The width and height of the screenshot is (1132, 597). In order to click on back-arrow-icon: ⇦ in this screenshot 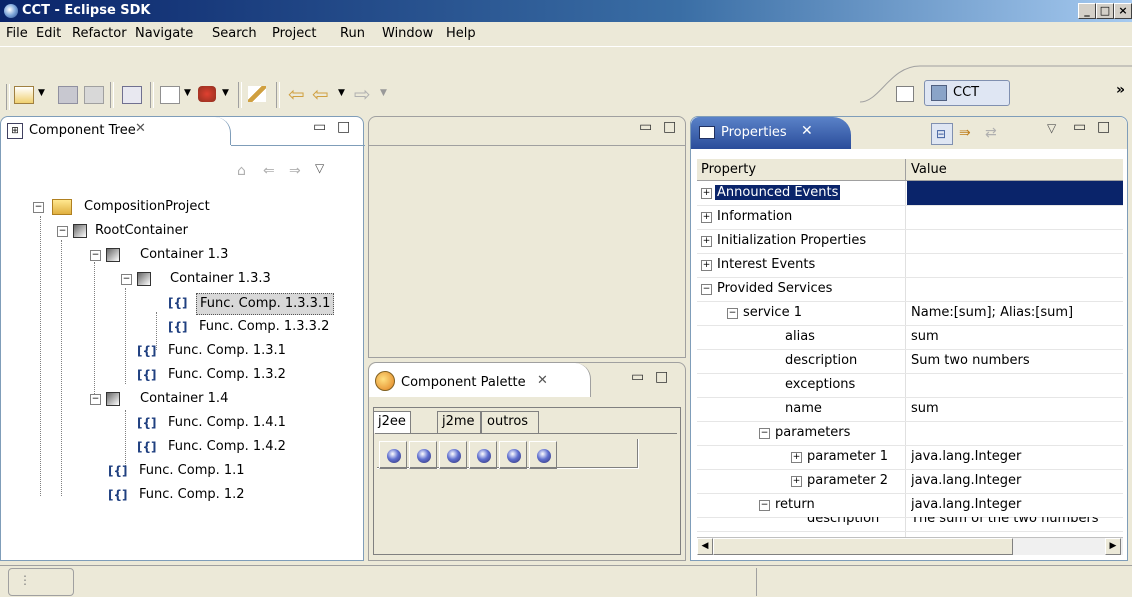, I will do `click(320, 94)`.